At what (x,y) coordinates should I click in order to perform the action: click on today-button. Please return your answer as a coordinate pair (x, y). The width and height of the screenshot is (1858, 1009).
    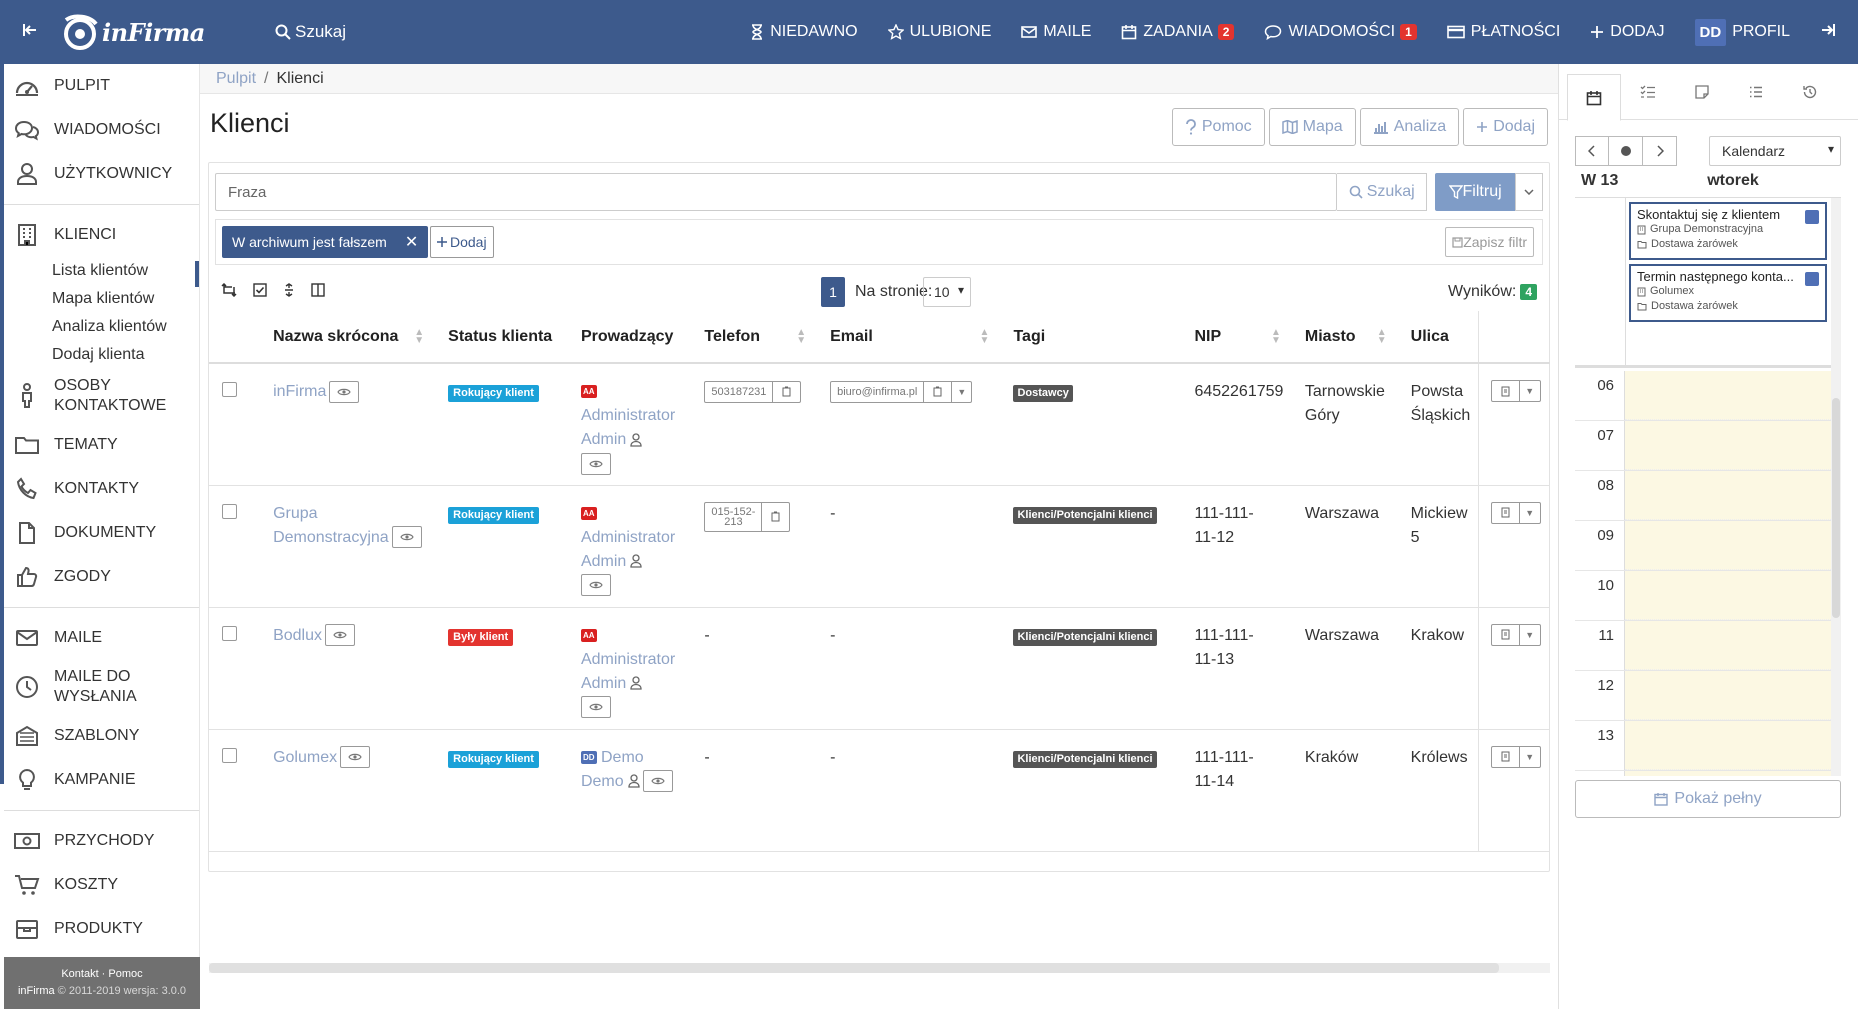
    Looking at the image, I should click on (1626, 151).